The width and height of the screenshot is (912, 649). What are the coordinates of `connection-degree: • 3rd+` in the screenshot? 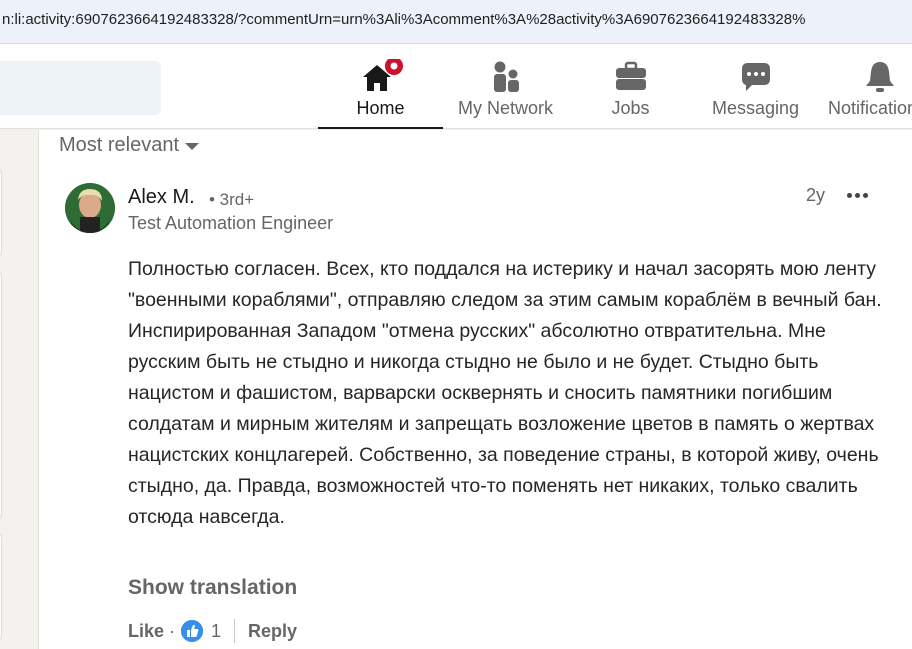 It's located at (232, 199).